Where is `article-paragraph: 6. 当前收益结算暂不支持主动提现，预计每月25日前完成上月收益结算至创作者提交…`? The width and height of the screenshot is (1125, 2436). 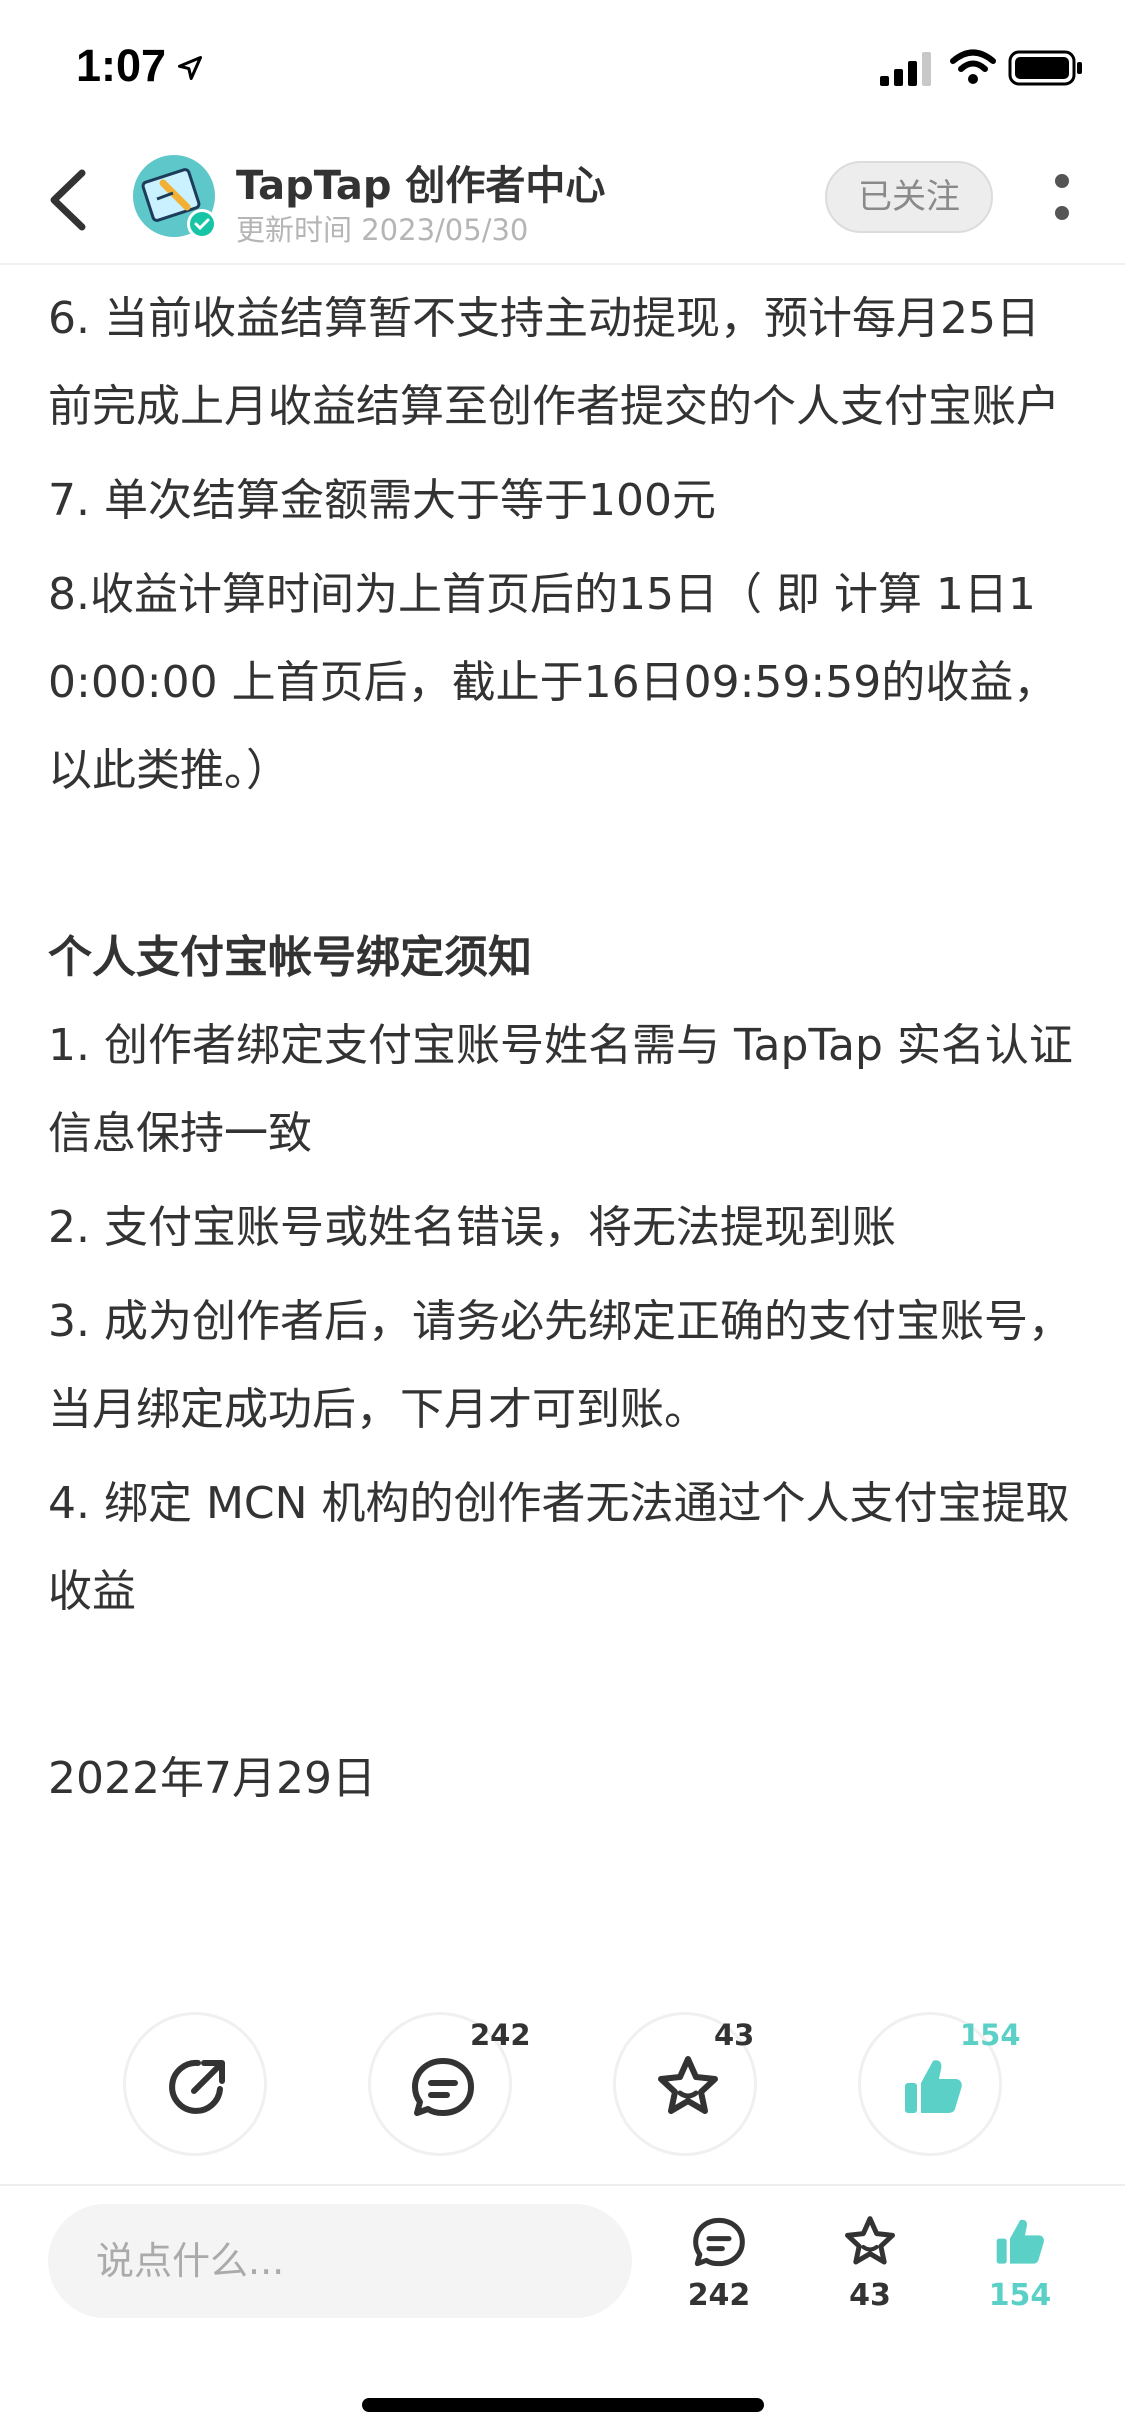
article-paragraph: 6. 当前收益结算暂不支持主动提现，预计每月25日前完成上月收益结算至创作者提交… is located at coordinates (554, 362).